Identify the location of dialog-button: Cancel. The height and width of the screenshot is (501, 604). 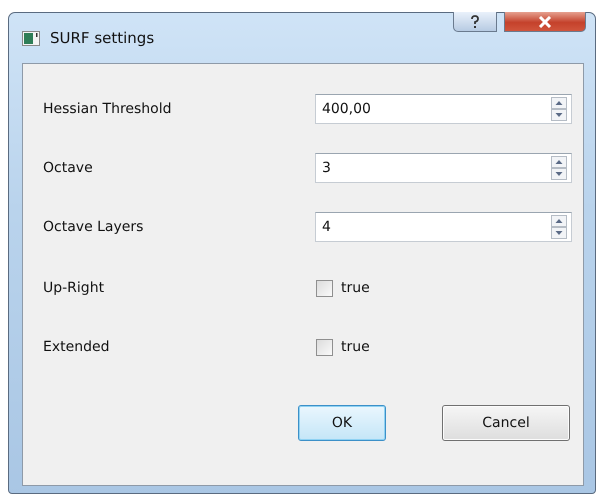
(506, 423).